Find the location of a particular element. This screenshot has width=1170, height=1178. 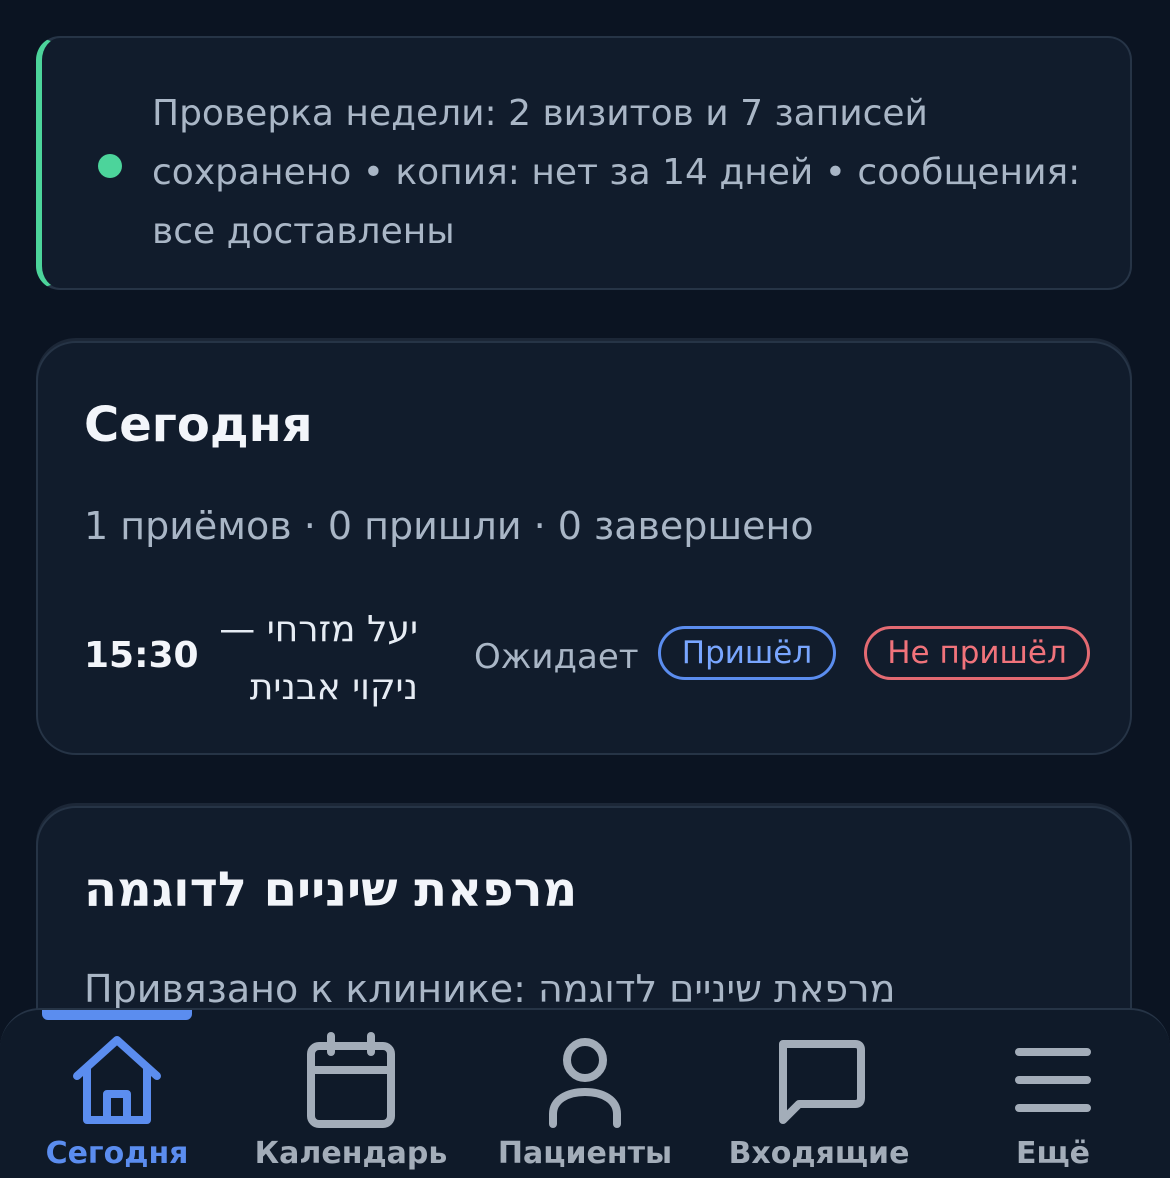

message-icon is located at coordinates (822, 1082).